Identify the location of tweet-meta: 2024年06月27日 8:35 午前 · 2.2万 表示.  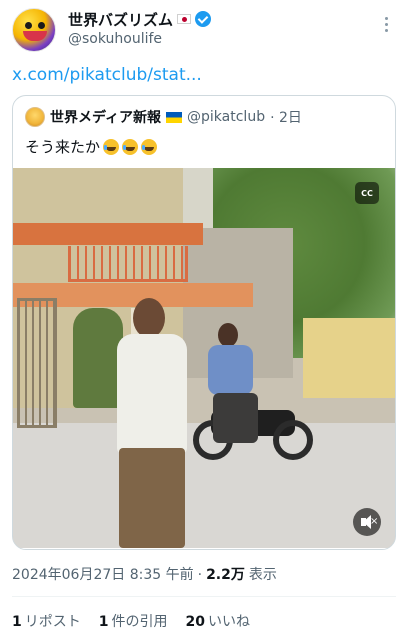
(144, 574).